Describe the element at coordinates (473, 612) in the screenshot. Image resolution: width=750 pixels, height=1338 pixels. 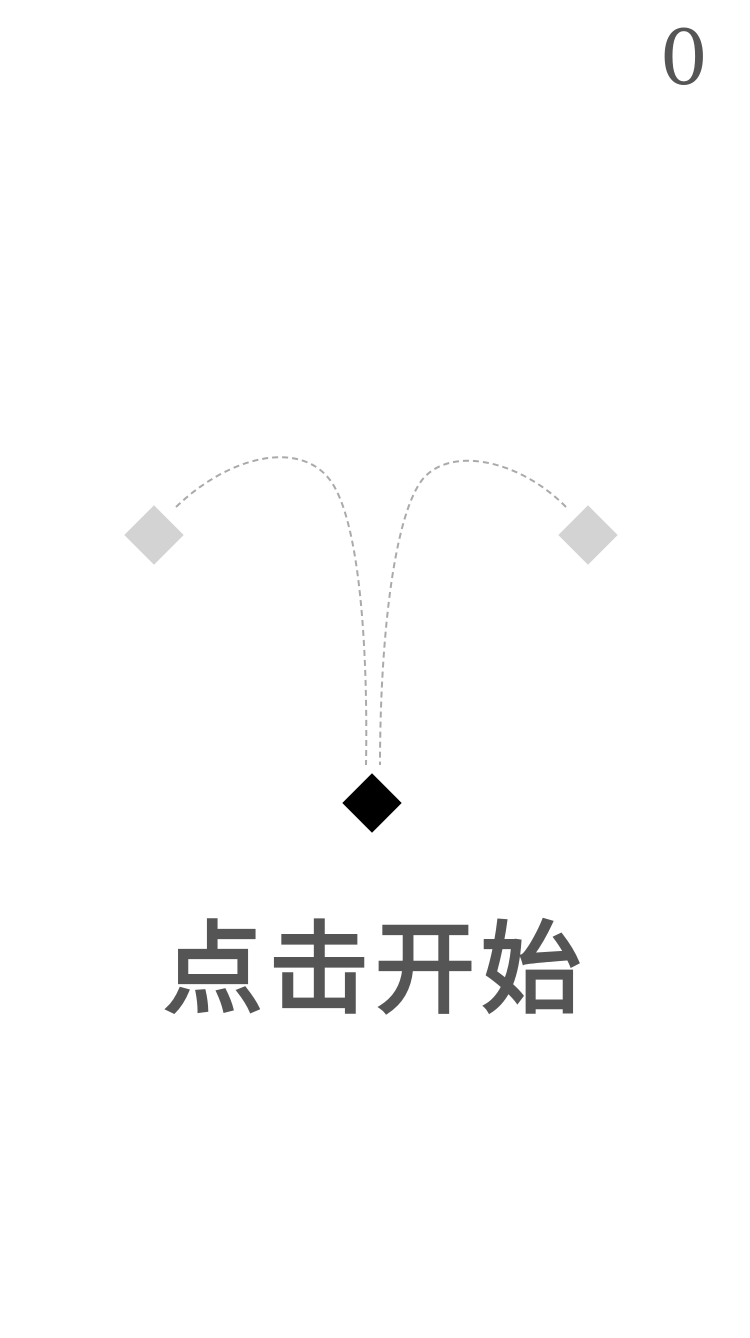
I see `trajectory-right` at that location.